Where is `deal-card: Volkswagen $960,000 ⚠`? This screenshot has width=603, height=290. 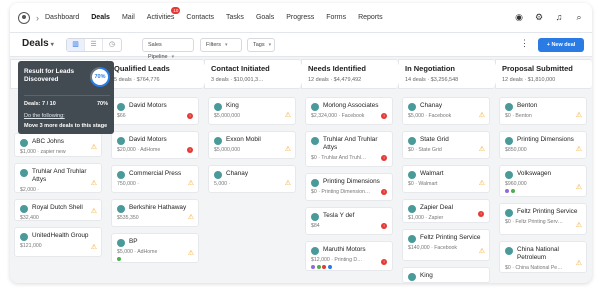 deal-card: Volkswagen $960,000 ⚠ is located at coordinates (543, 181).